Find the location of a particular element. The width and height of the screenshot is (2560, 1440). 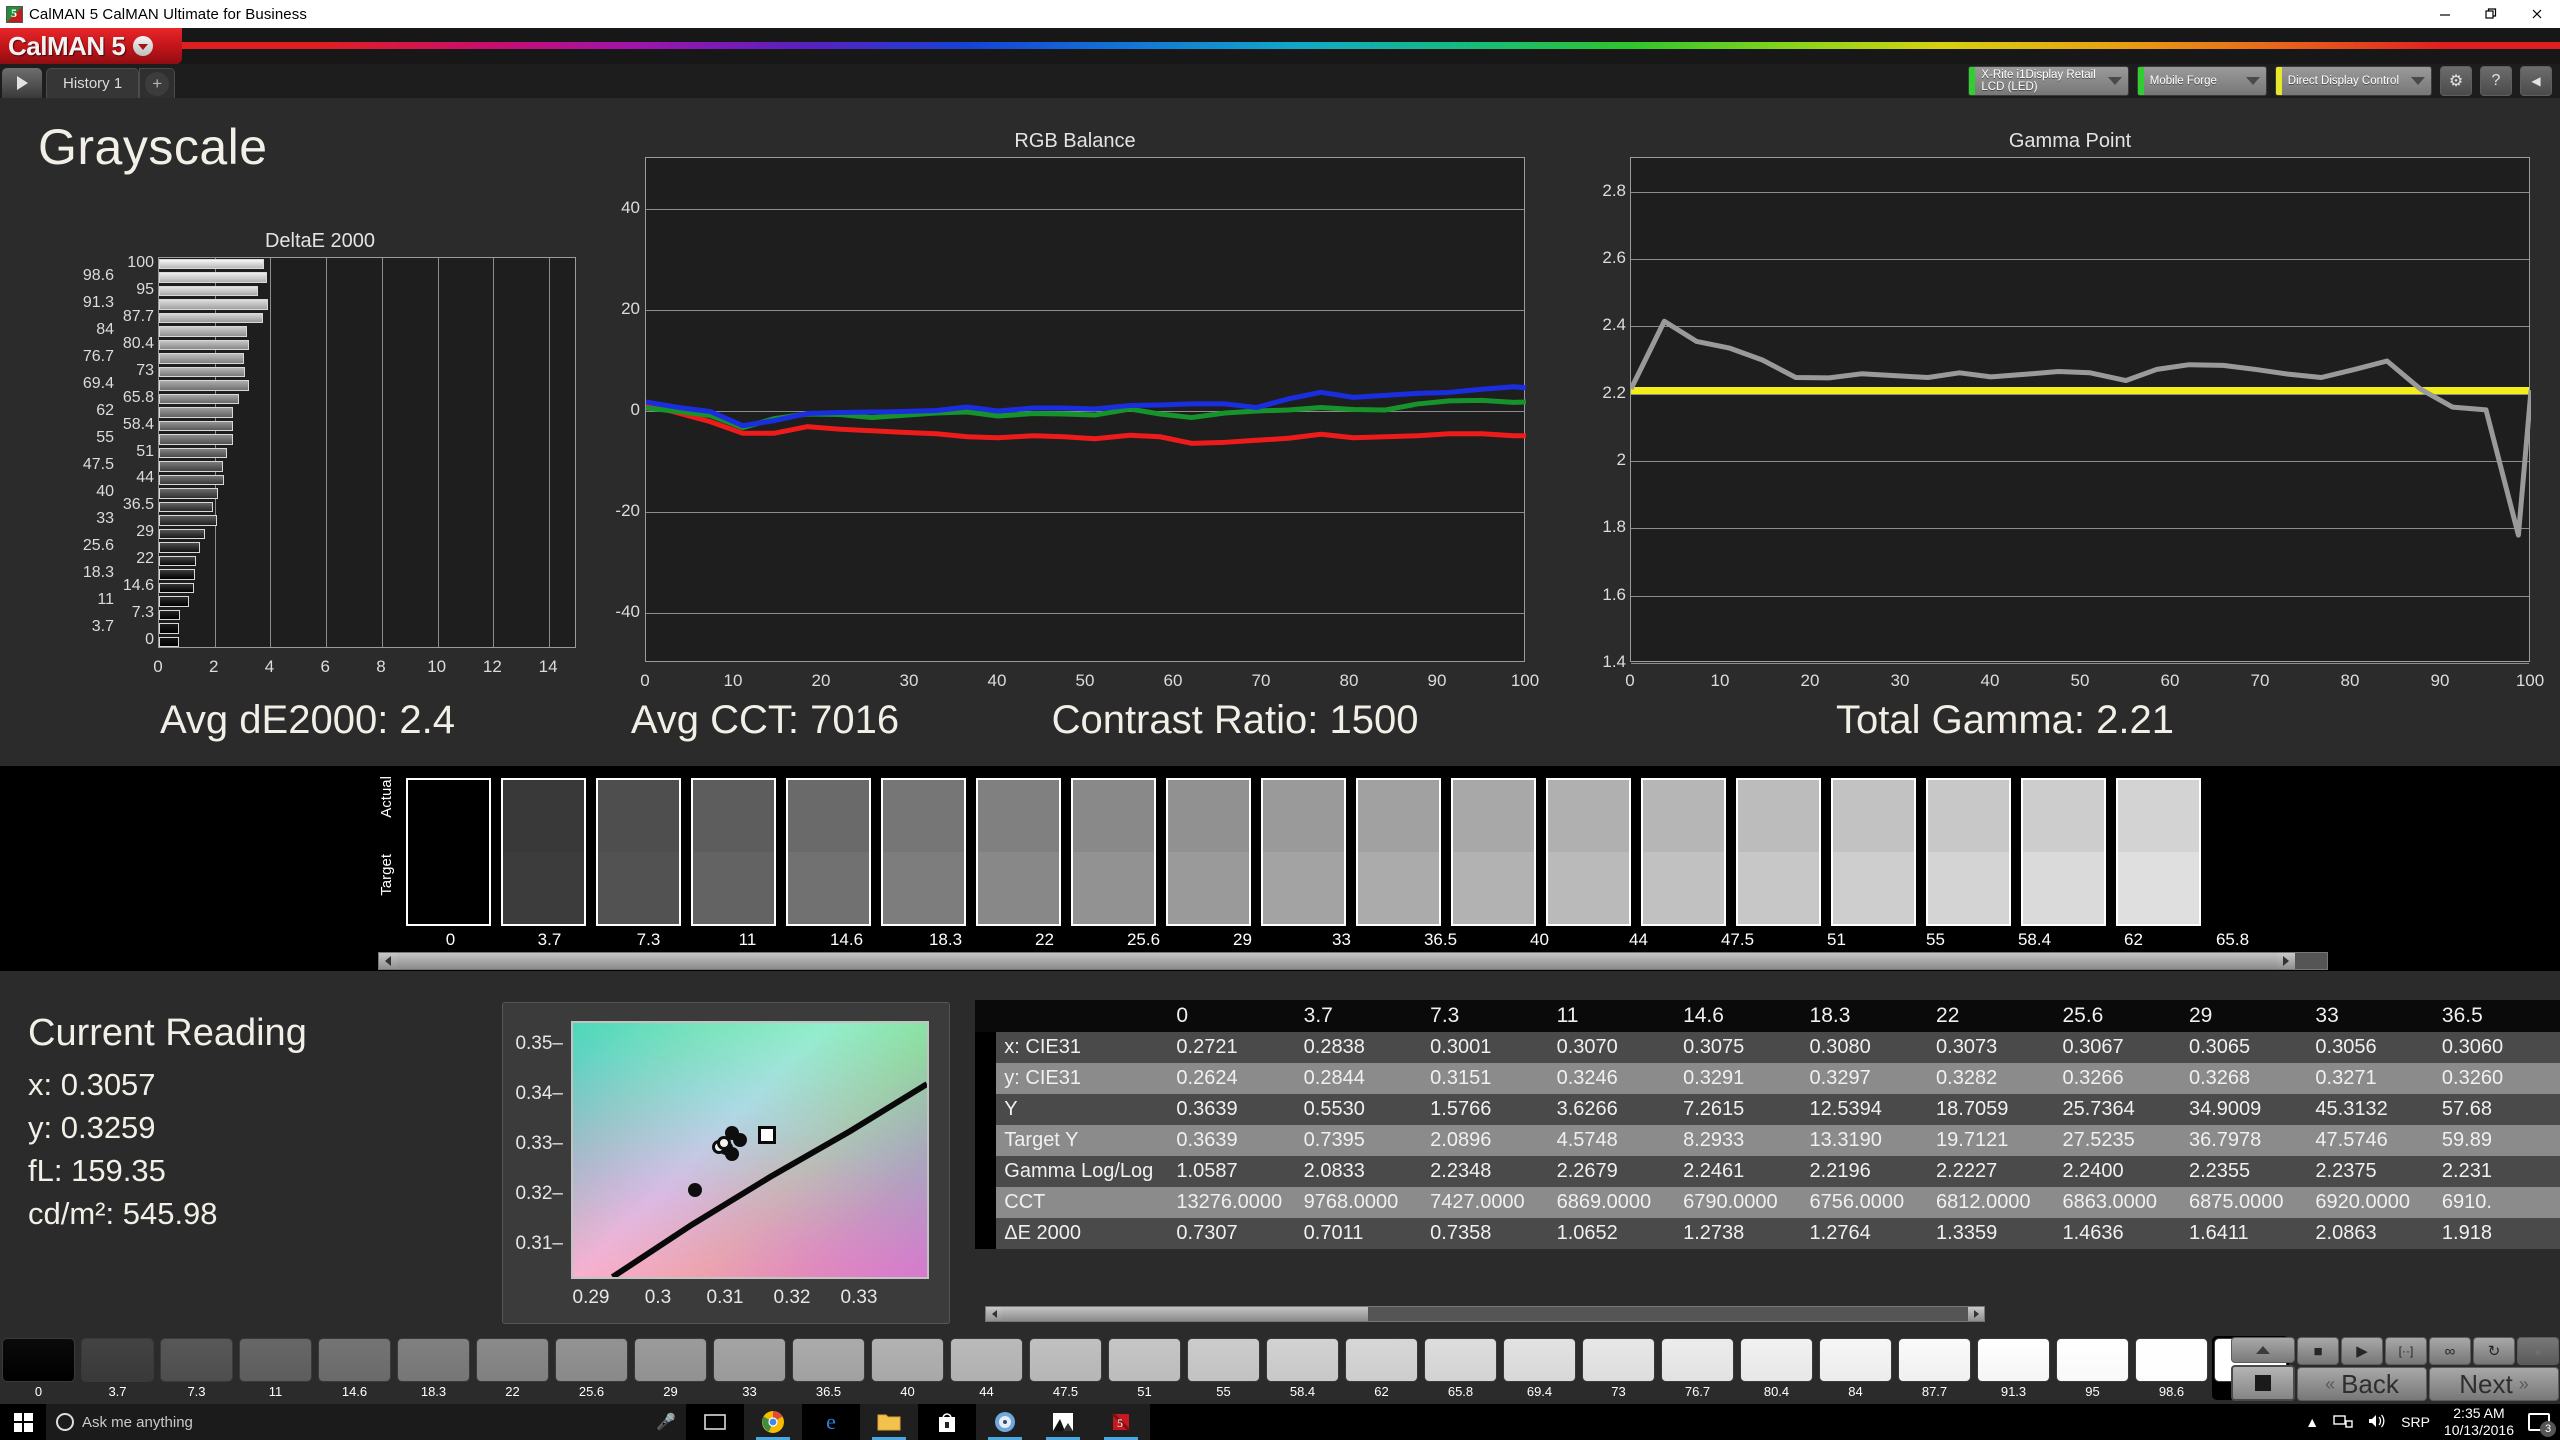

bottom-swatch-button: 44 is located at coordinates (986, 1368).